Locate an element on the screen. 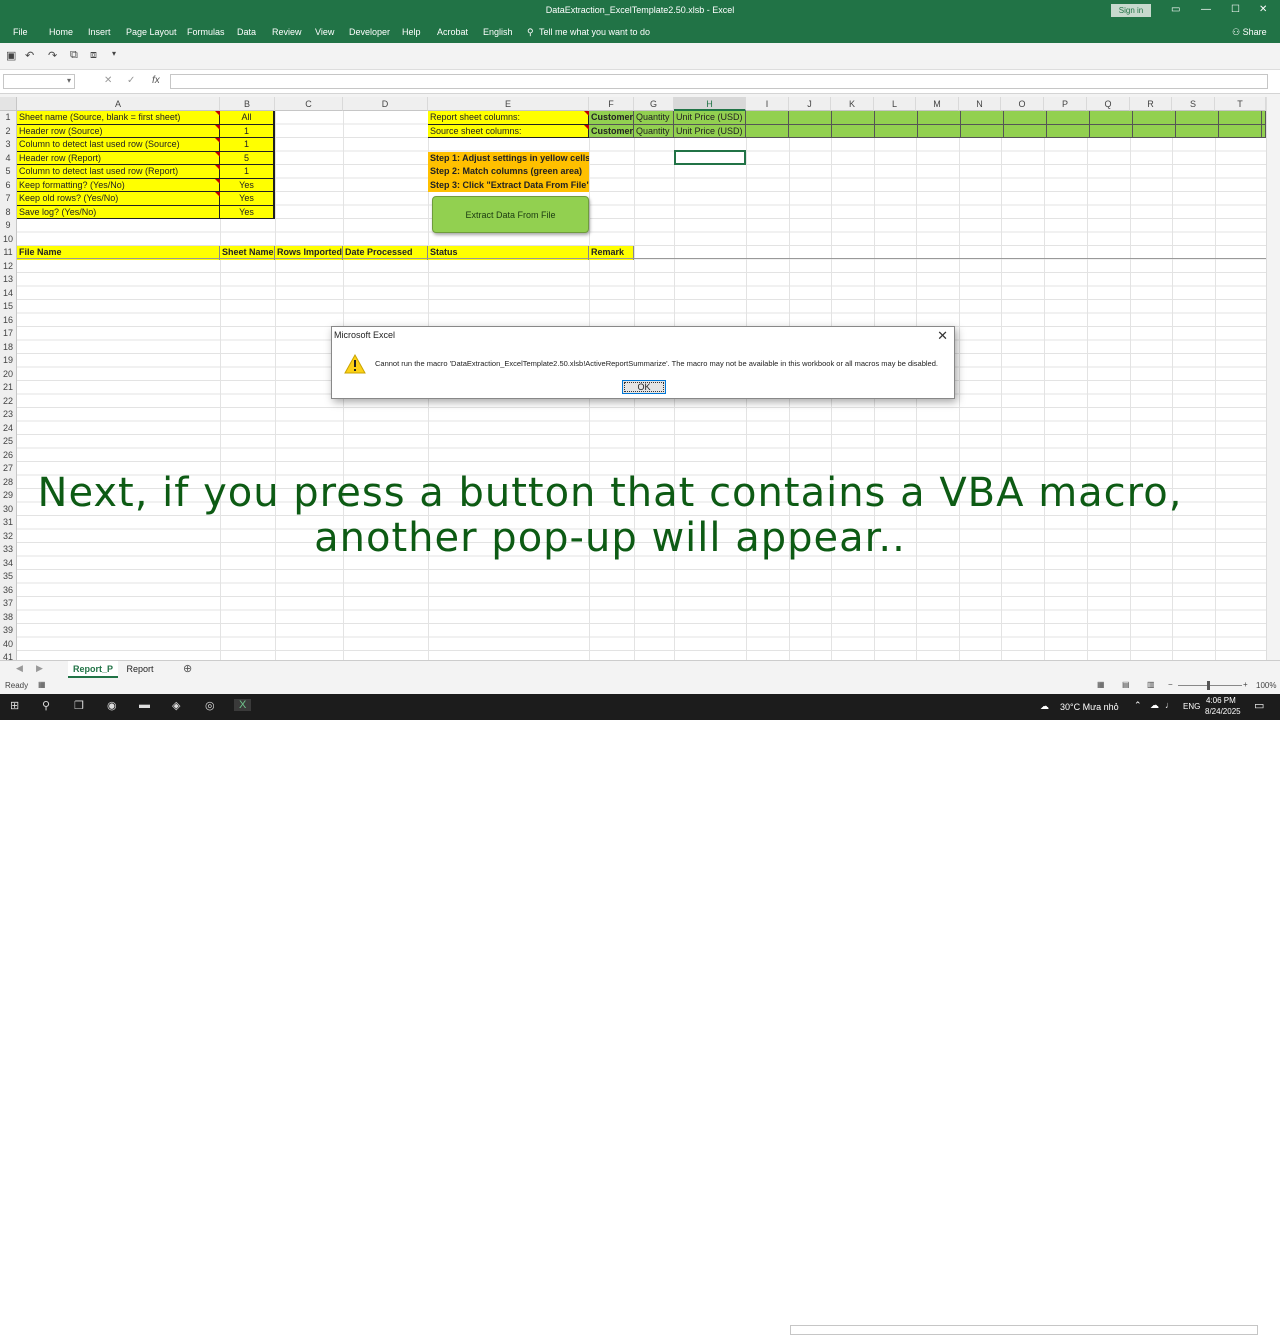 This screenshot has width=1280, height=1335. row-header: 20 is located at coordinates (8, 374).